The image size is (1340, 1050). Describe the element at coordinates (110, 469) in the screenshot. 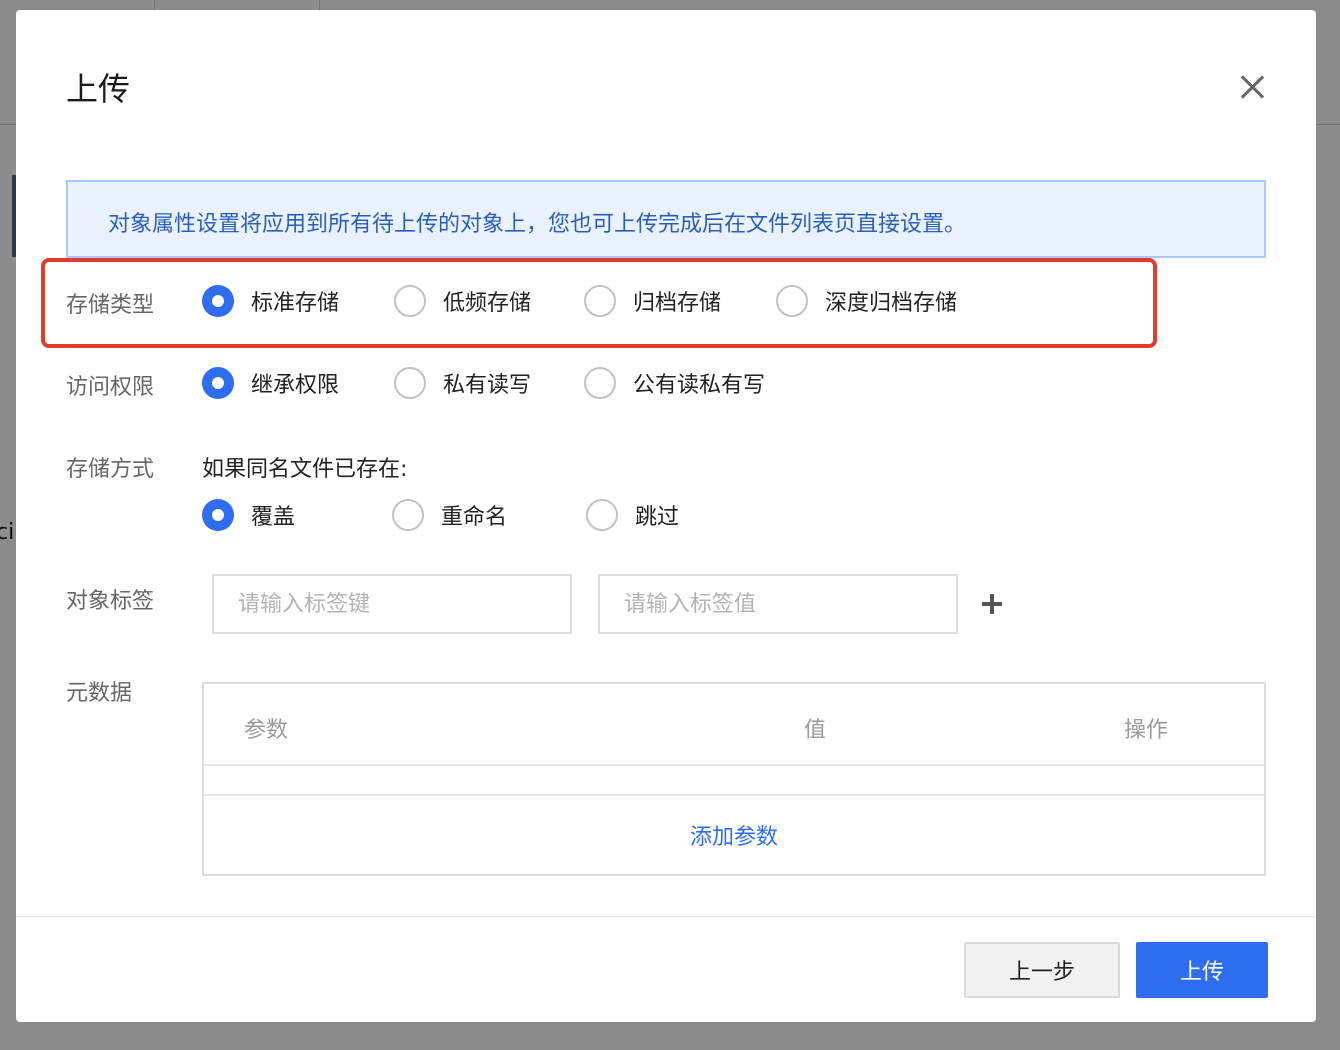

I see `storage-mode-label: 存储方式` at that location.